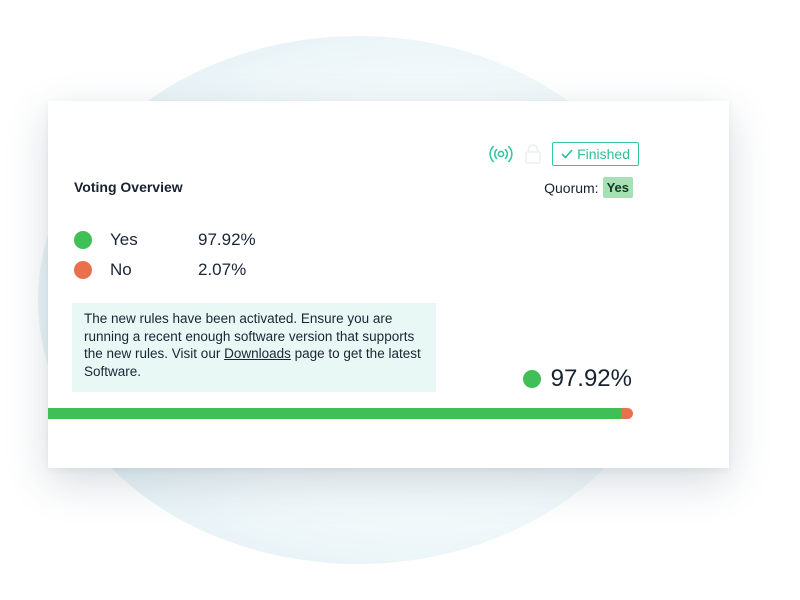 The width and height of the screenshot is (800, 600). I want to click on no-percentage: 2.07%, so click(222, 269).